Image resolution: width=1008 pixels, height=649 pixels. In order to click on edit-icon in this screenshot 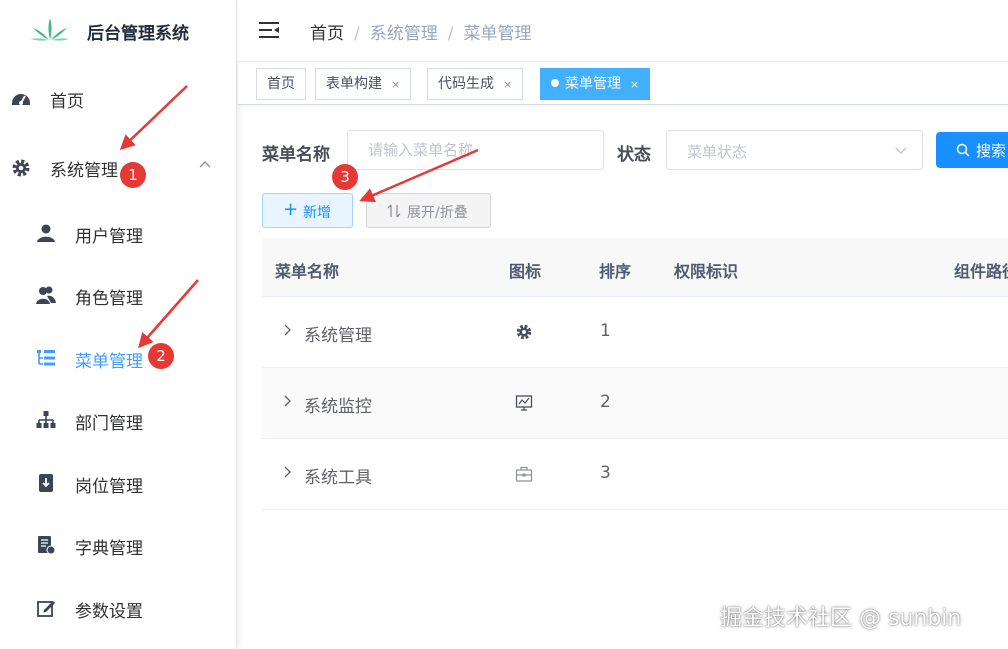, I will do `click(46, 609)`.